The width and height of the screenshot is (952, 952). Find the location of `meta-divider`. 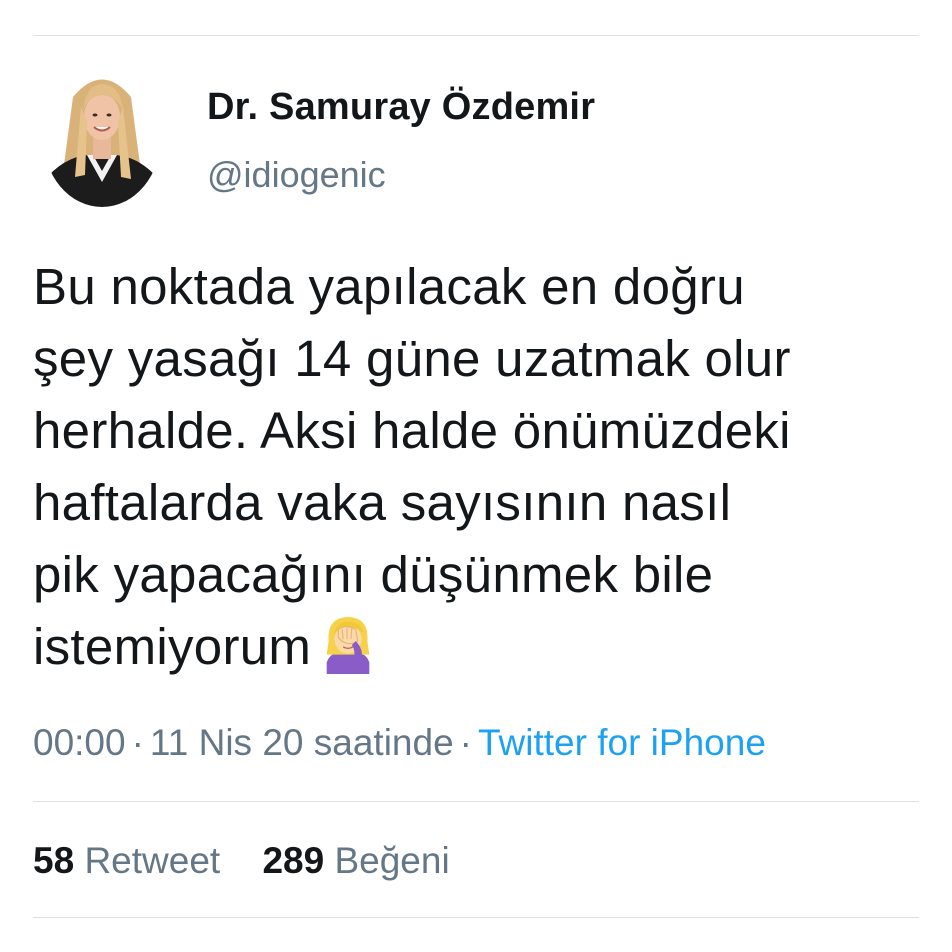

meta-divider is located at coordinates (476, 801).